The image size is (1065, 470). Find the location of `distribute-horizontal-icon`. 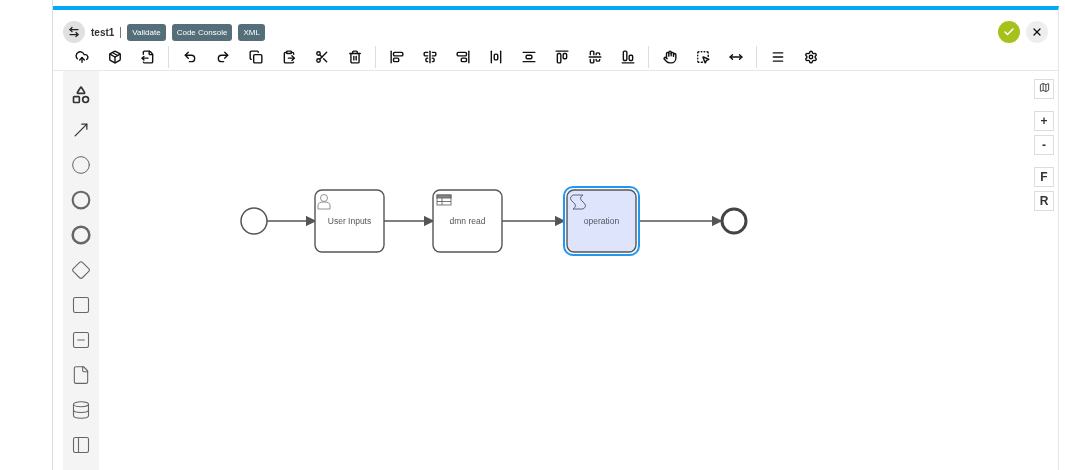

distribute-horizontal-icon is located at coordinates (495, 57).